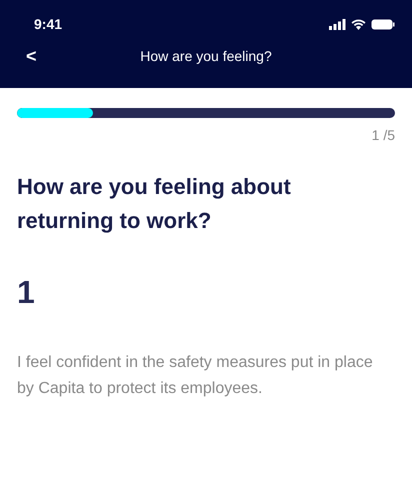 The height and width of the screenshot is (480, 412). I want to click on question-heading: How are you feeling about returning to work?, so click(154, 204).